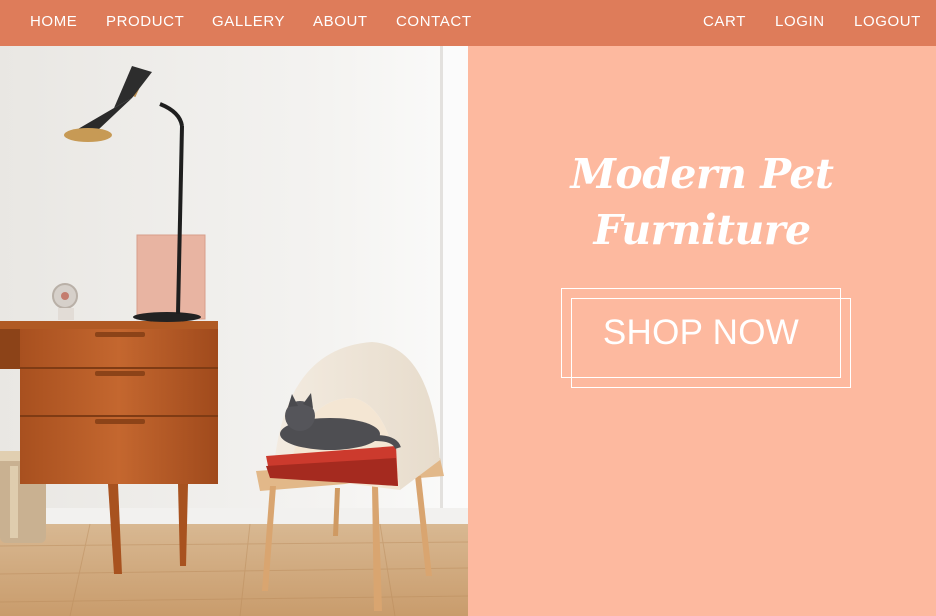 This screenshot has width=936, height=616. Describe the element at coordinates (53, 23) in the screenshot. I see `nav-link-home: HOME` at that location.